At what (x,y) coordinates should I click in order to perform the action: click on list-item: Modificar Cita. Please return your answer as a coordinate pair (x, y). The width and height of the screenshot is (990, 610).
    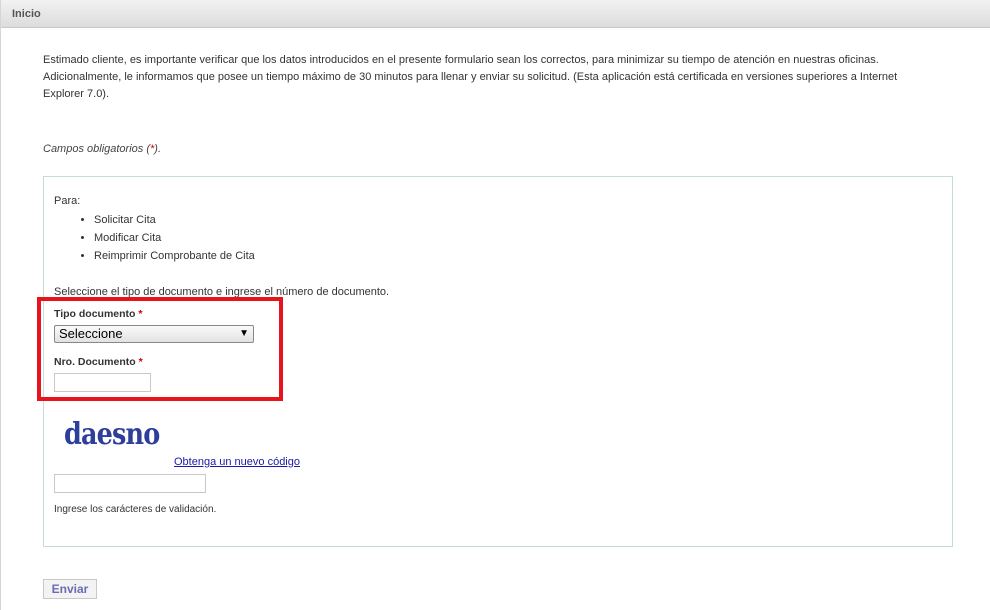
    Looking at the image, I should click on (174, 238).